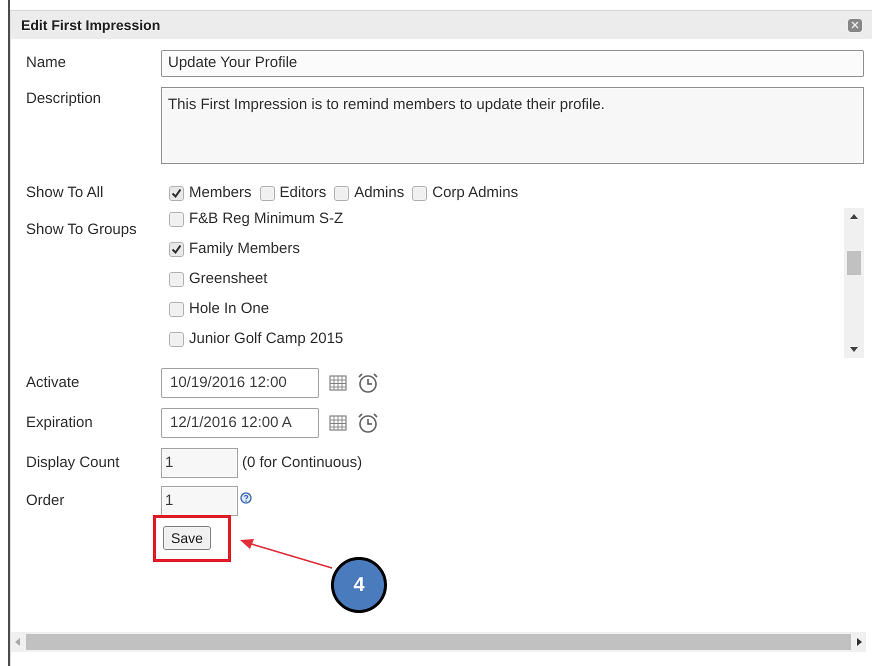 The image size is (876, 666). Describe the element at coordinates (266, 218) in the screenshot. I see `checkbox-label: F&B Reg Minimum S-Z` at that location.